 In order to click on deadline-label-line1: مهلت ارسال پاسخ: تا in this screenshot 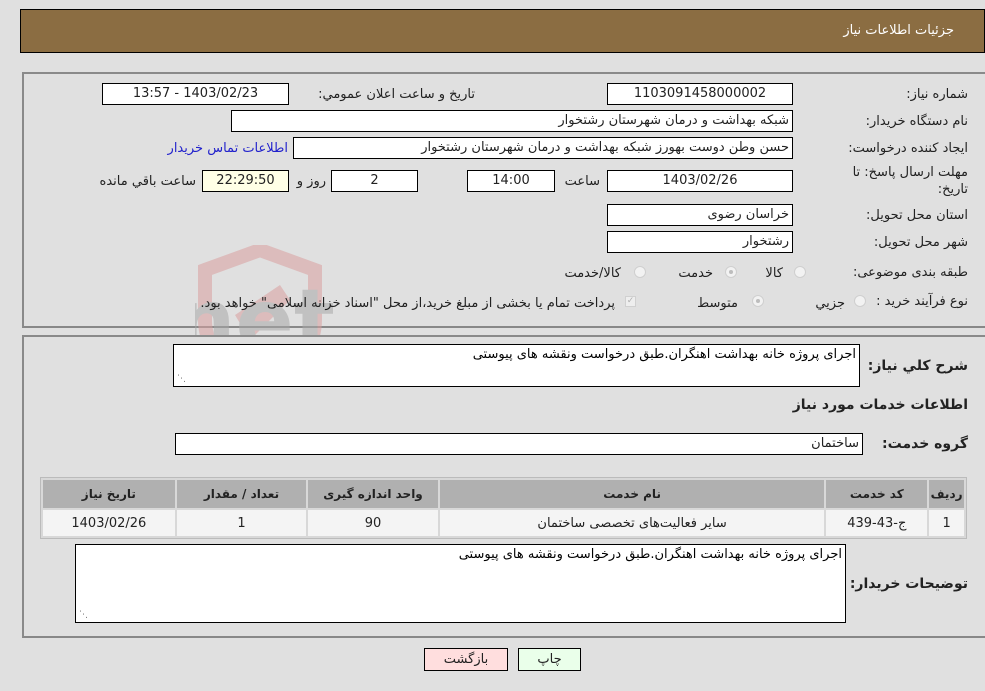, I will do `click(910, 172)`.